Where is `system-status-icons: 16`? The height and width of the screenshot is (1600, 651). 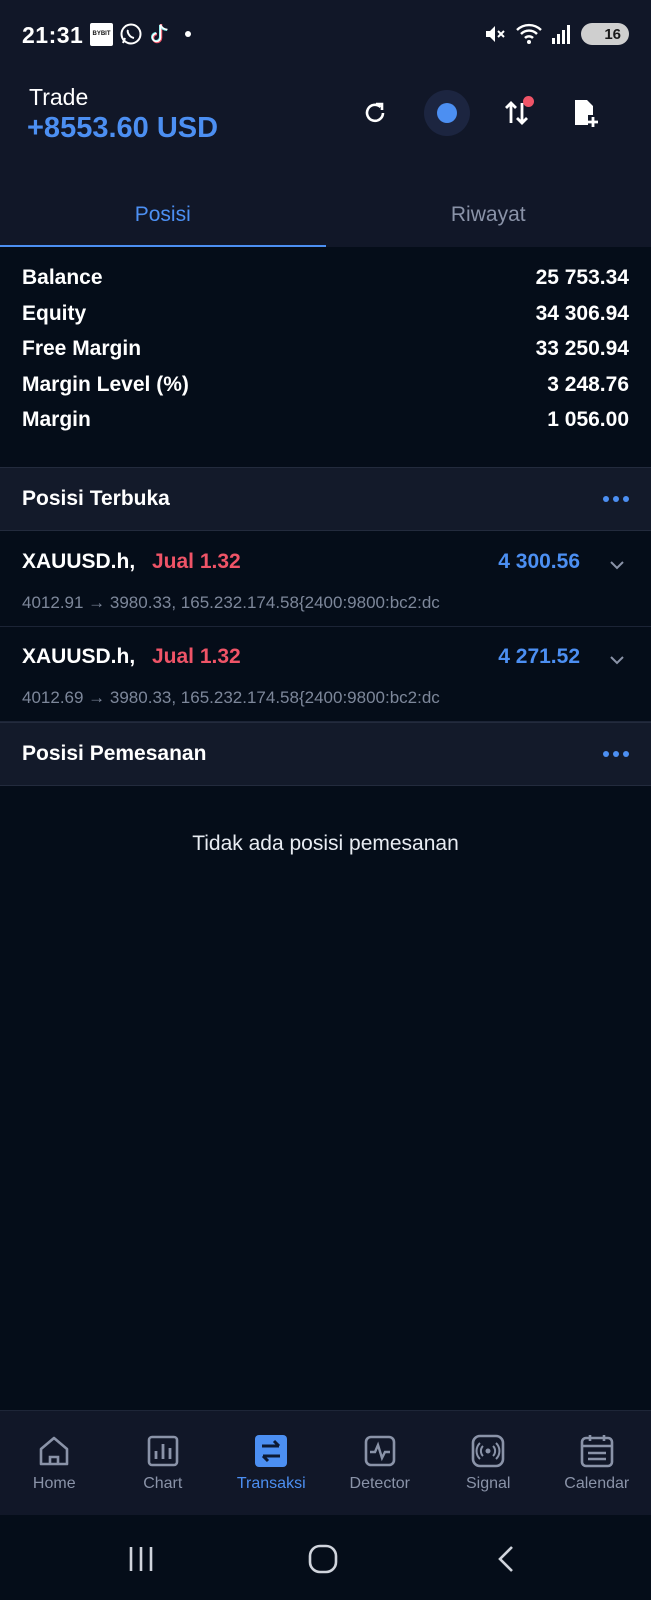 system-status-icons: 16 is located at coordinates (556, 34).